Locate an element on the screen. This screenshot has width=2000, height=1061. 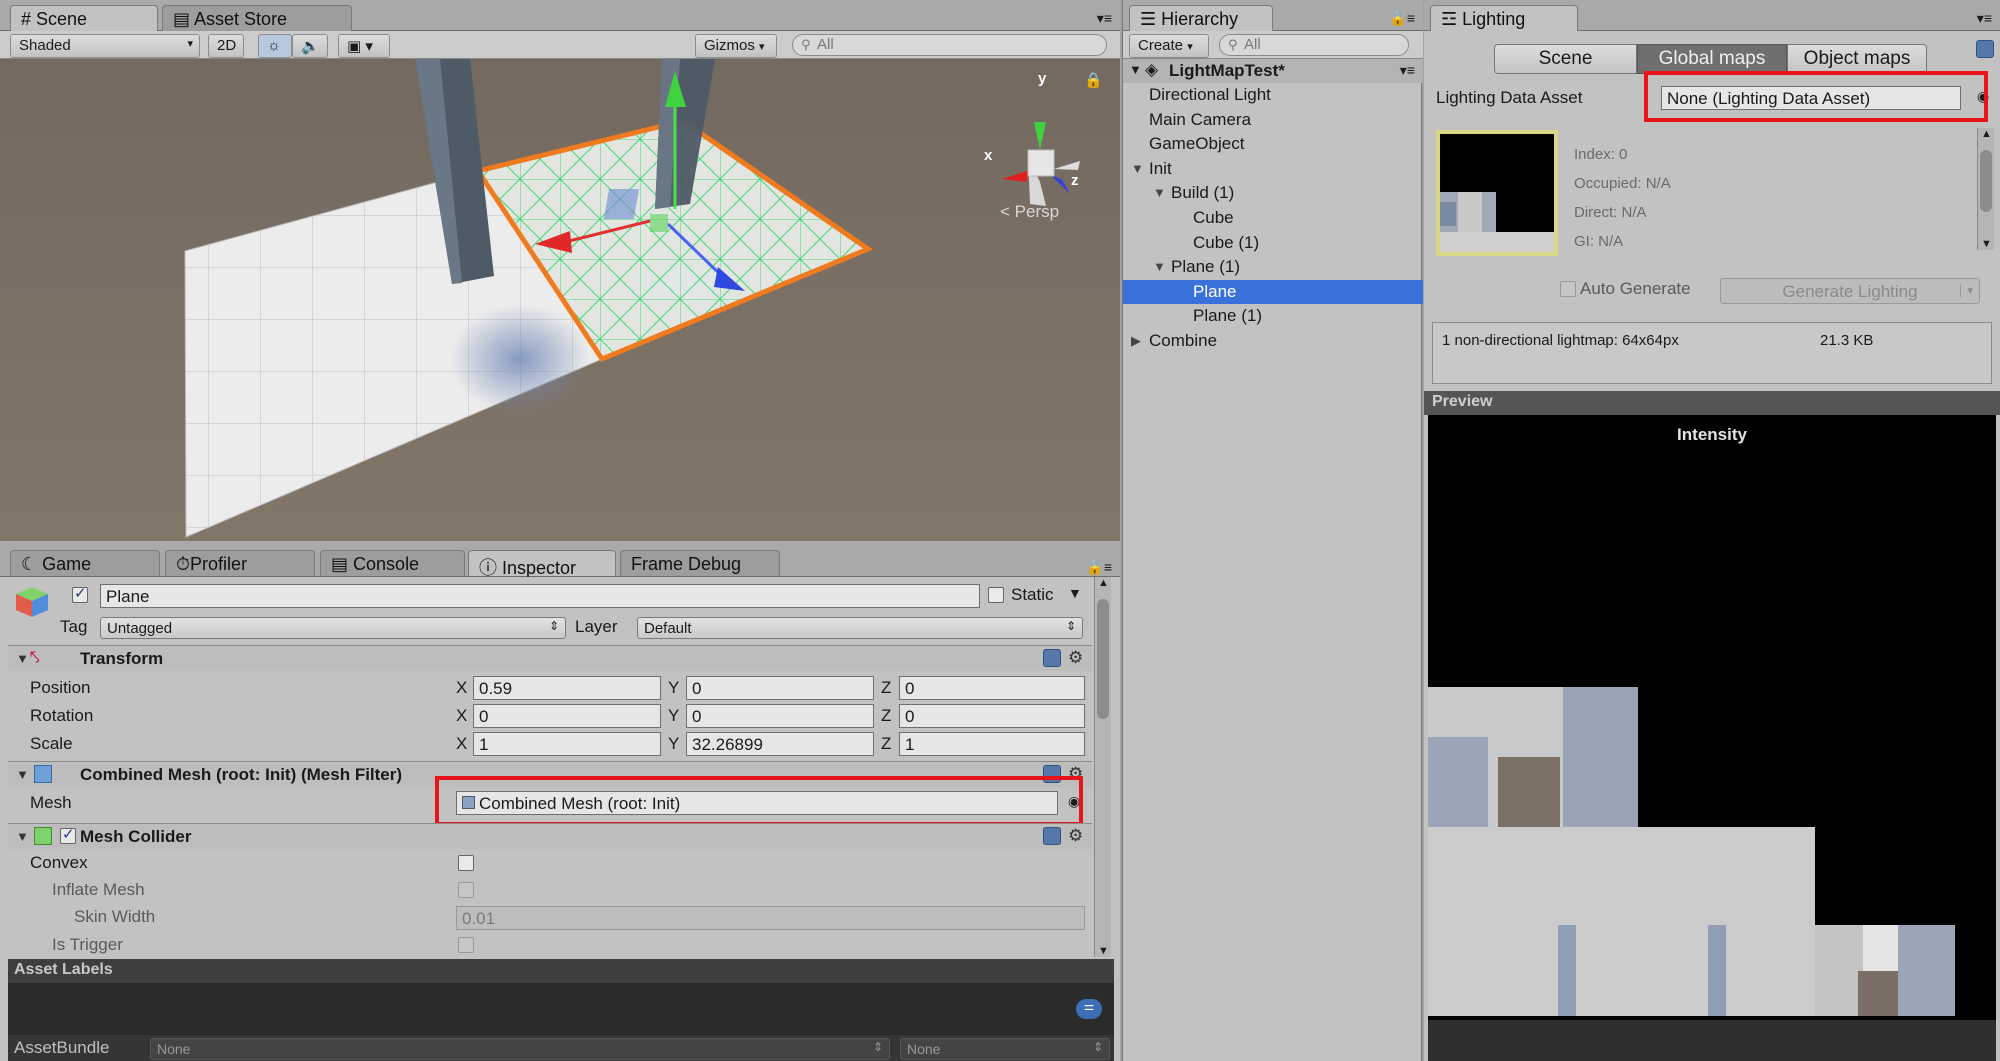
collider-enabled-checkbox is located at coordinates (68, 834).